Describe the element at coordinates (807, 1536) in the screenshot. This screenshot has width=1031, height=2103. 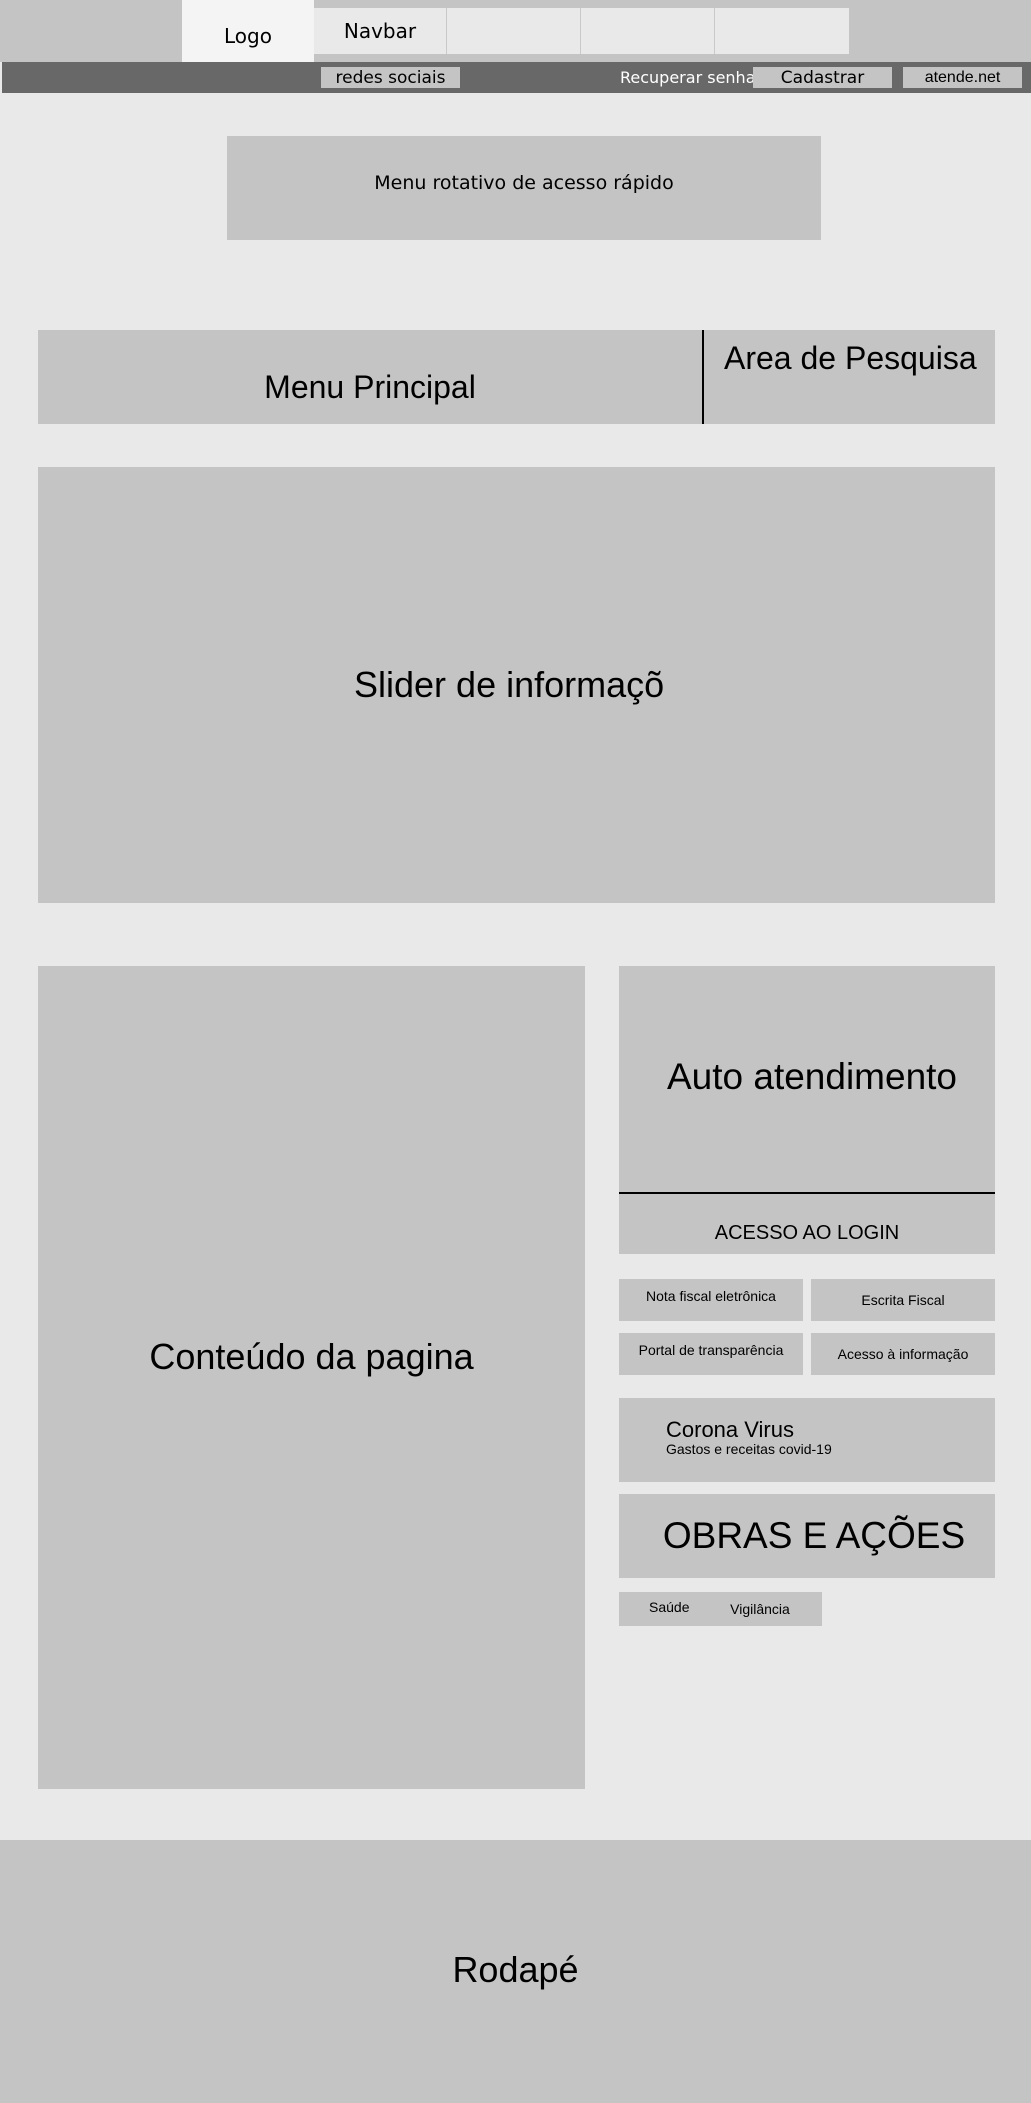
I see `works-and-actions-banner: OBRAS E AÇÕES` at that location.